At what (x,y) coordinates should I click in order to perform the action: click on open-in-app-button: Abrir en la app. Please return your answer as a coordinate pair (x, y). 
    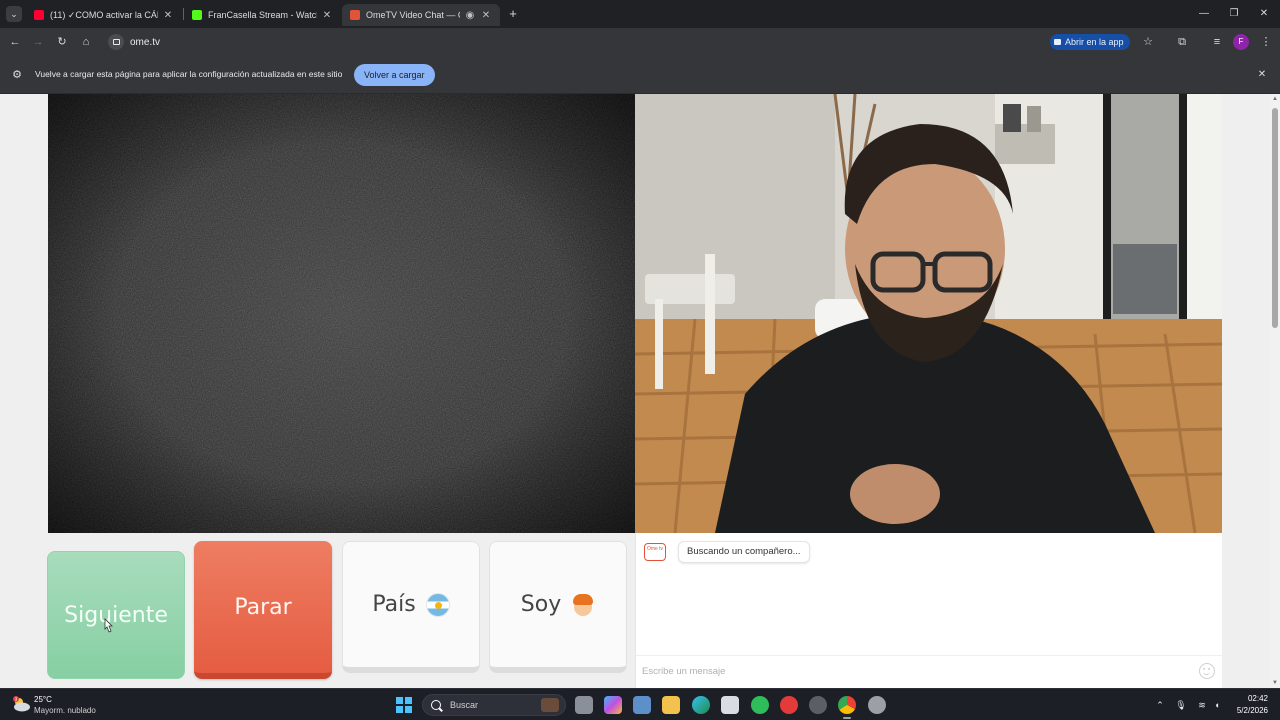
    Looking at the image, I should click on (1090, 42).